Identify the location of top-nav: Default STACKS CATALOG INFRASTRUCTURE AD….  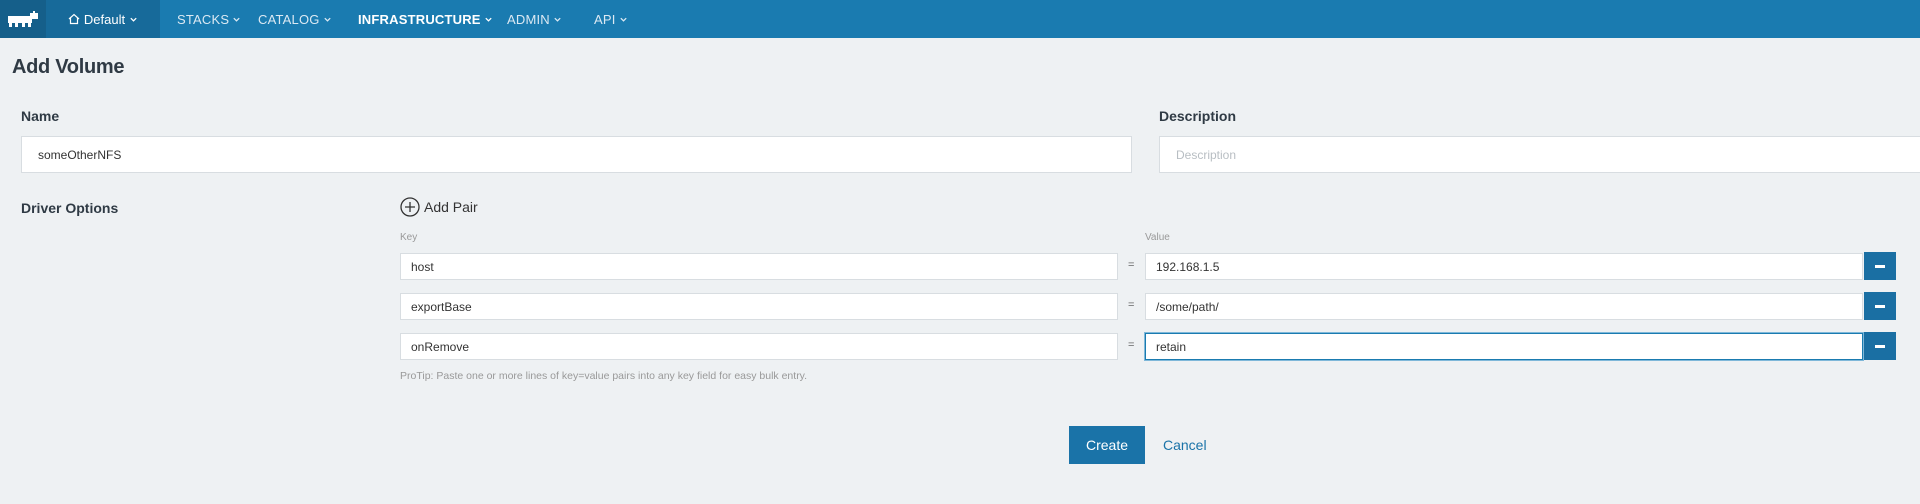
(960, 19).